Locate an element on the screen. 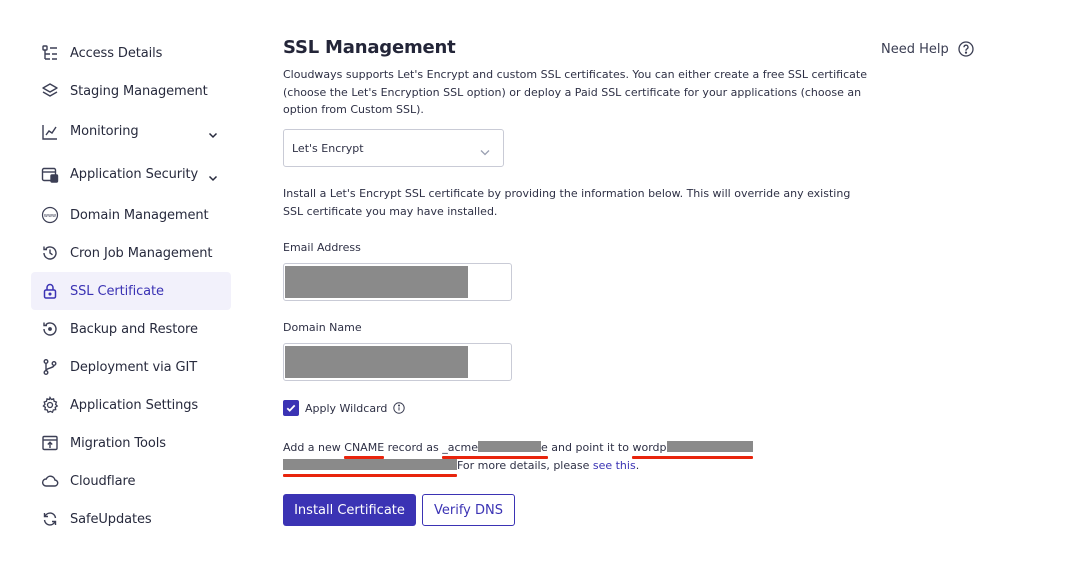  sidebar-item-label: Backup and Restore is located at coordinates (134, 329).